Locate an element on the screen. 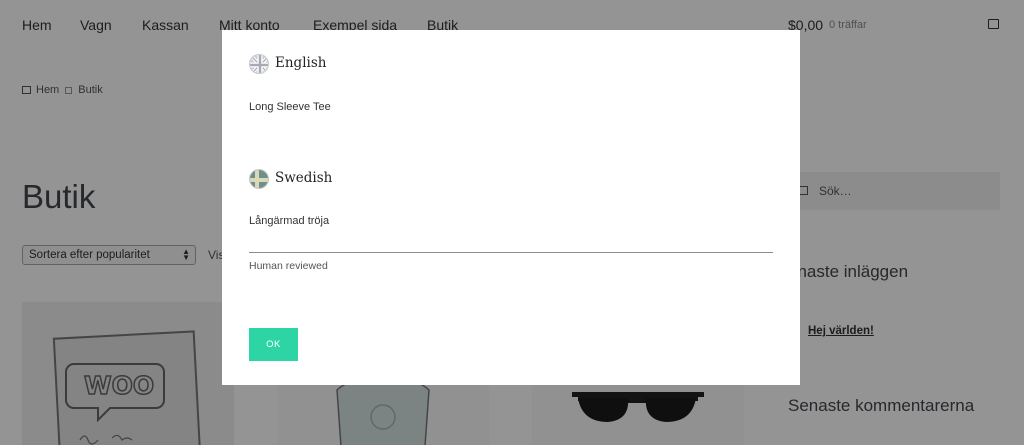 Image resolution: width=1024 pixels, height=445 pixels. source-language-name: English is located at coordinates (301, 63).